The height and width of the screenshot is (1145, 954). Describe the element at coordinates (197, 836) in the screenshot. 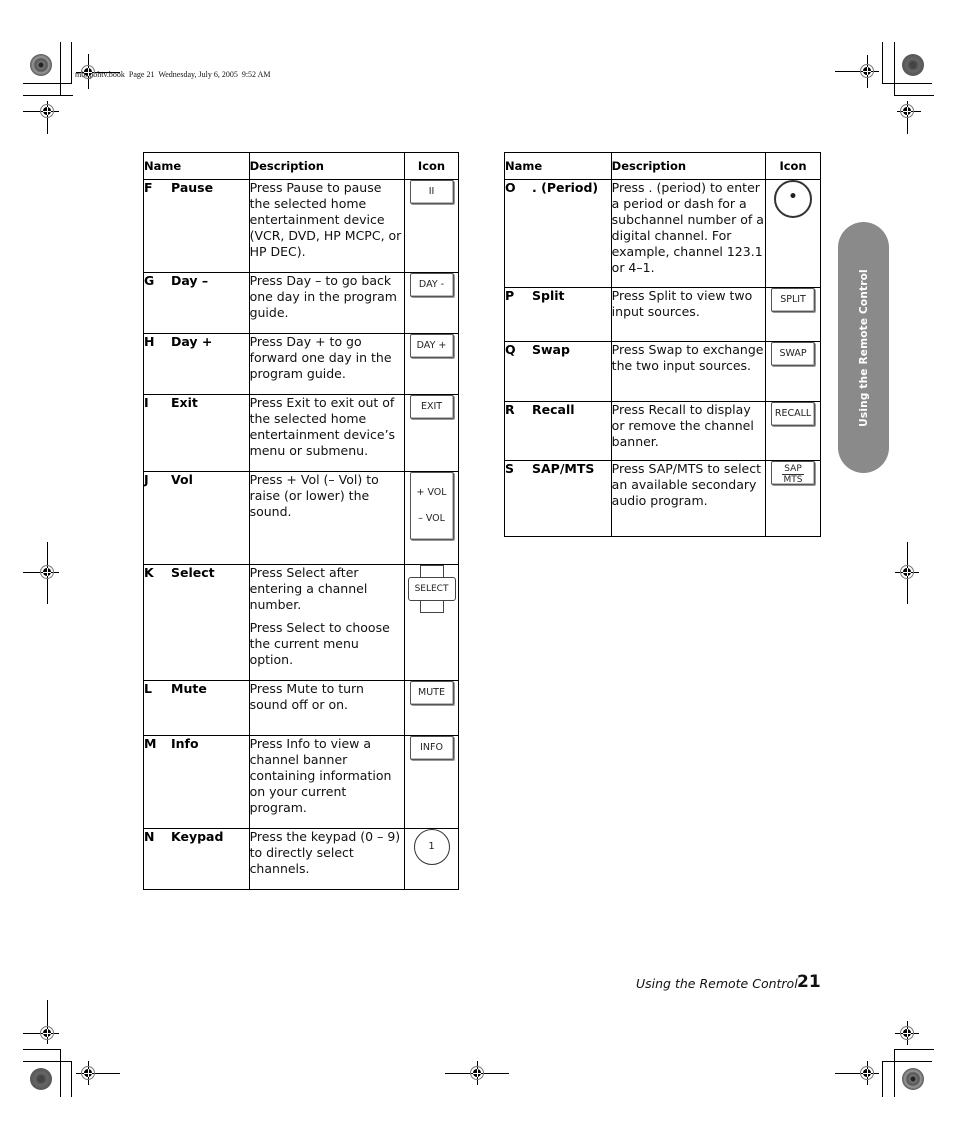

I see `button-name: Keypad` at that location.